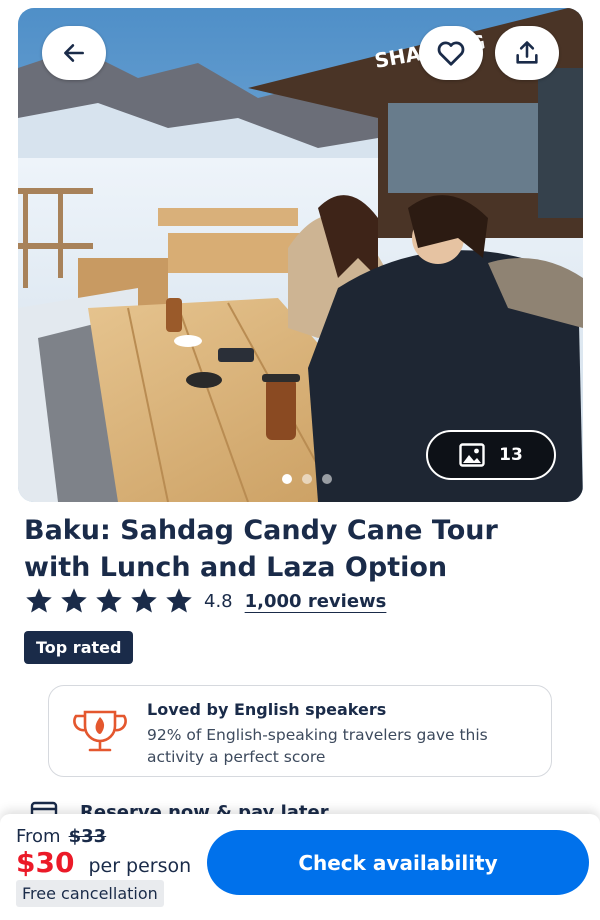 The image size is (600, 920). What do you see at coordinates (87, 836) in the screenshot?
I see `old-price: $33` at bounding box center [87, 836].